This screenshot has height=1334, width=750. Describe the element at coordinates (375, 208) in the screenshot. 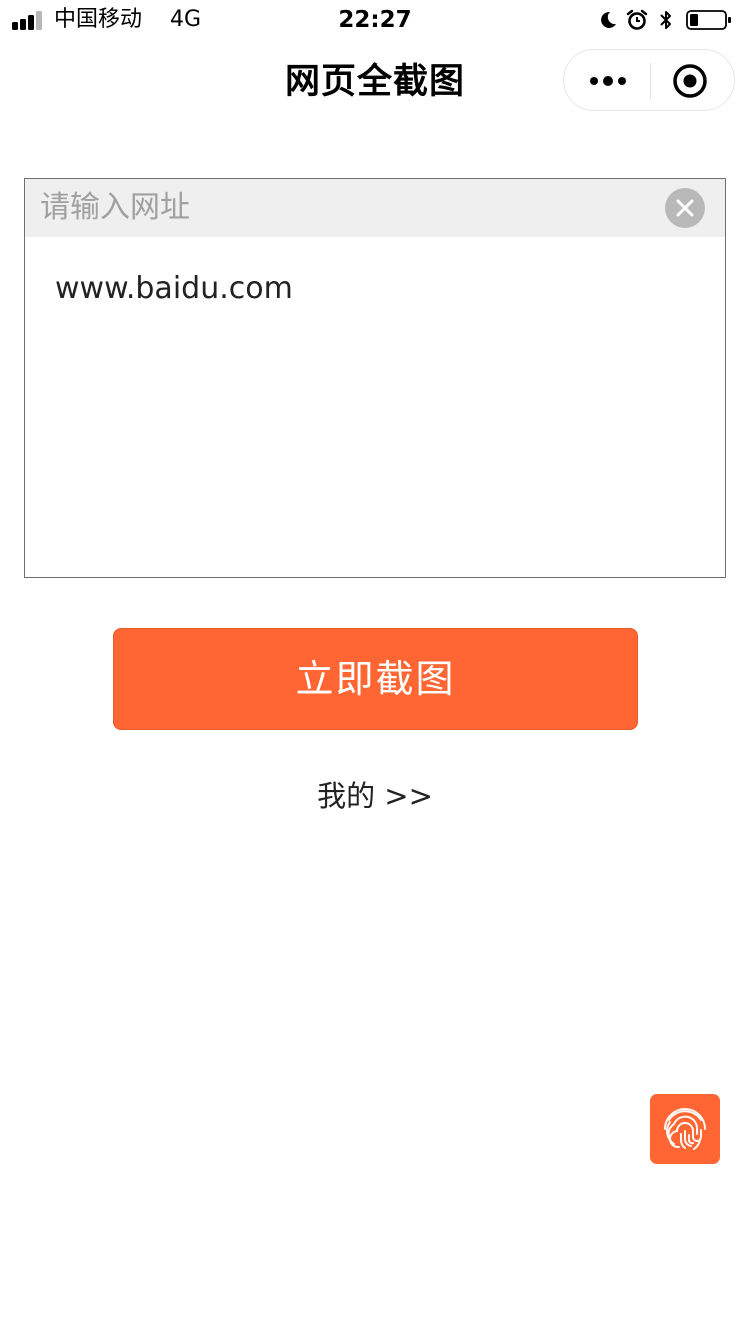

I see `url-input-header: 请输入网址` at that location.